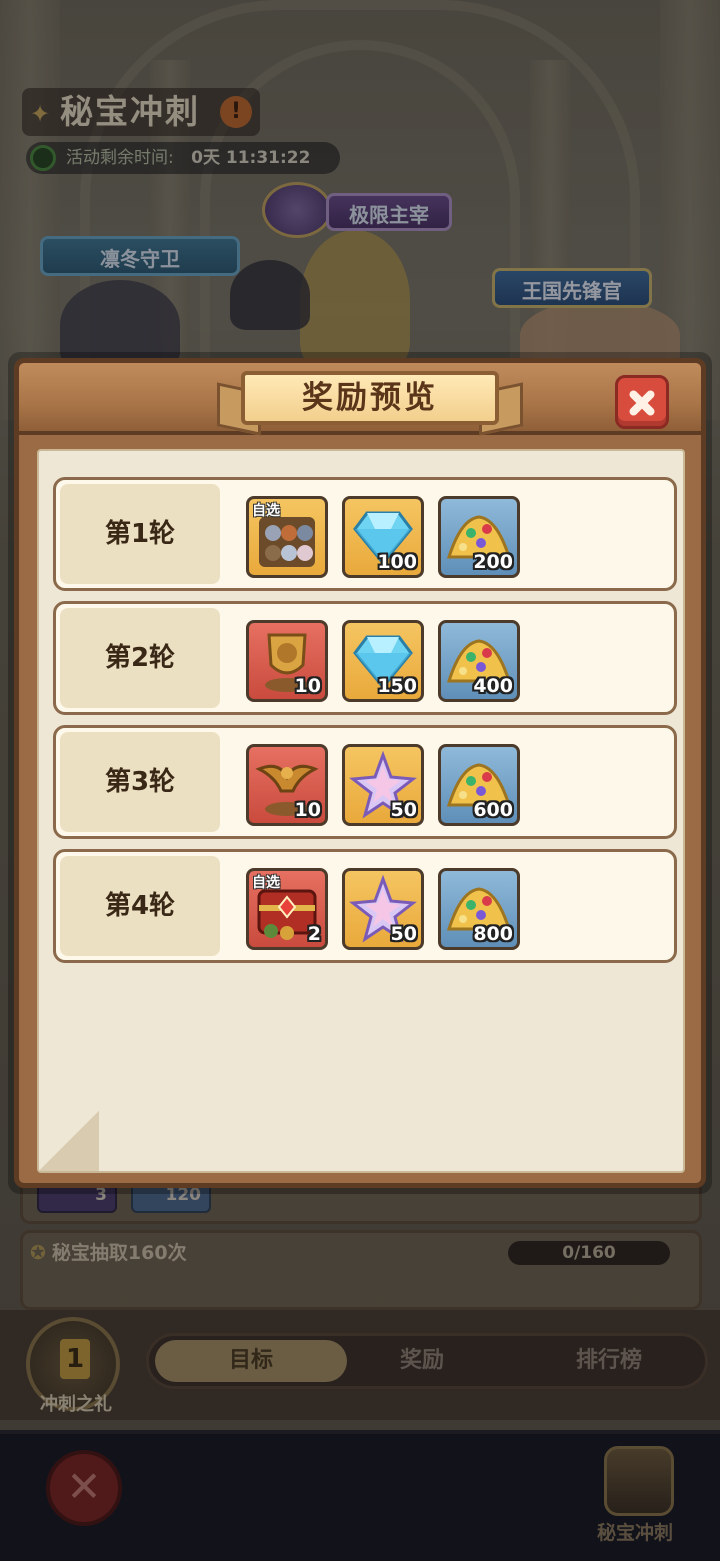 This screenshot has width=720, height=1561. I want to click on reward-item: 400, so click(479, 661).